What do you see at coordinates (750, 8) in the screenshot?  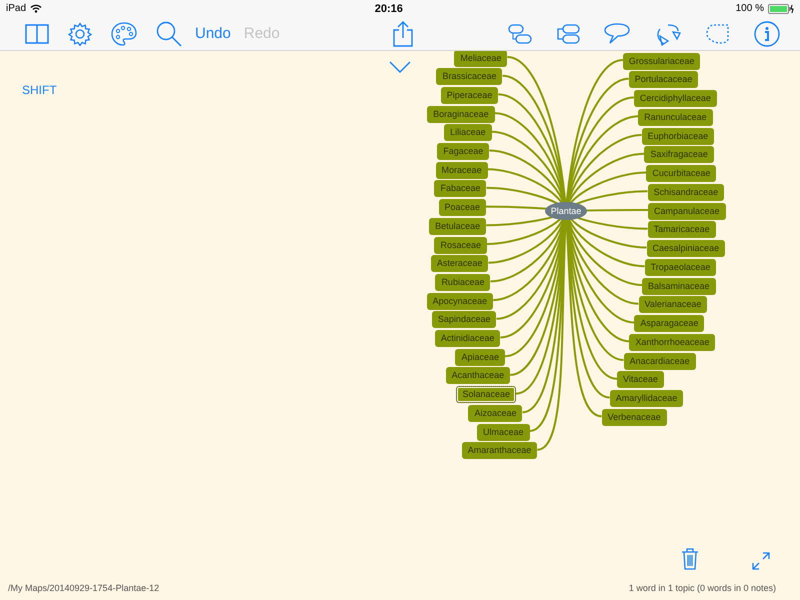 I see `battery-percent: 100 %` at bounding box center [750, 8].